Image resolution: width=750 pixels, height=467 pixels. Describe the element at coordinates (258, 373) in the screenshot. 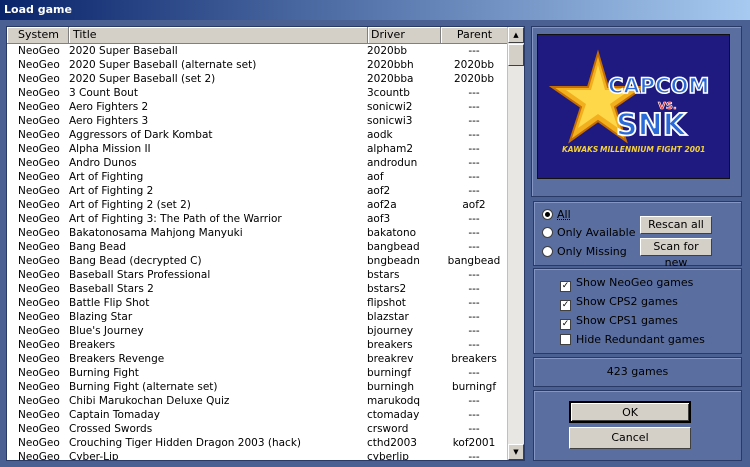

I see `table-row: NeoGeo Burning Fight burningf ---` at that location.